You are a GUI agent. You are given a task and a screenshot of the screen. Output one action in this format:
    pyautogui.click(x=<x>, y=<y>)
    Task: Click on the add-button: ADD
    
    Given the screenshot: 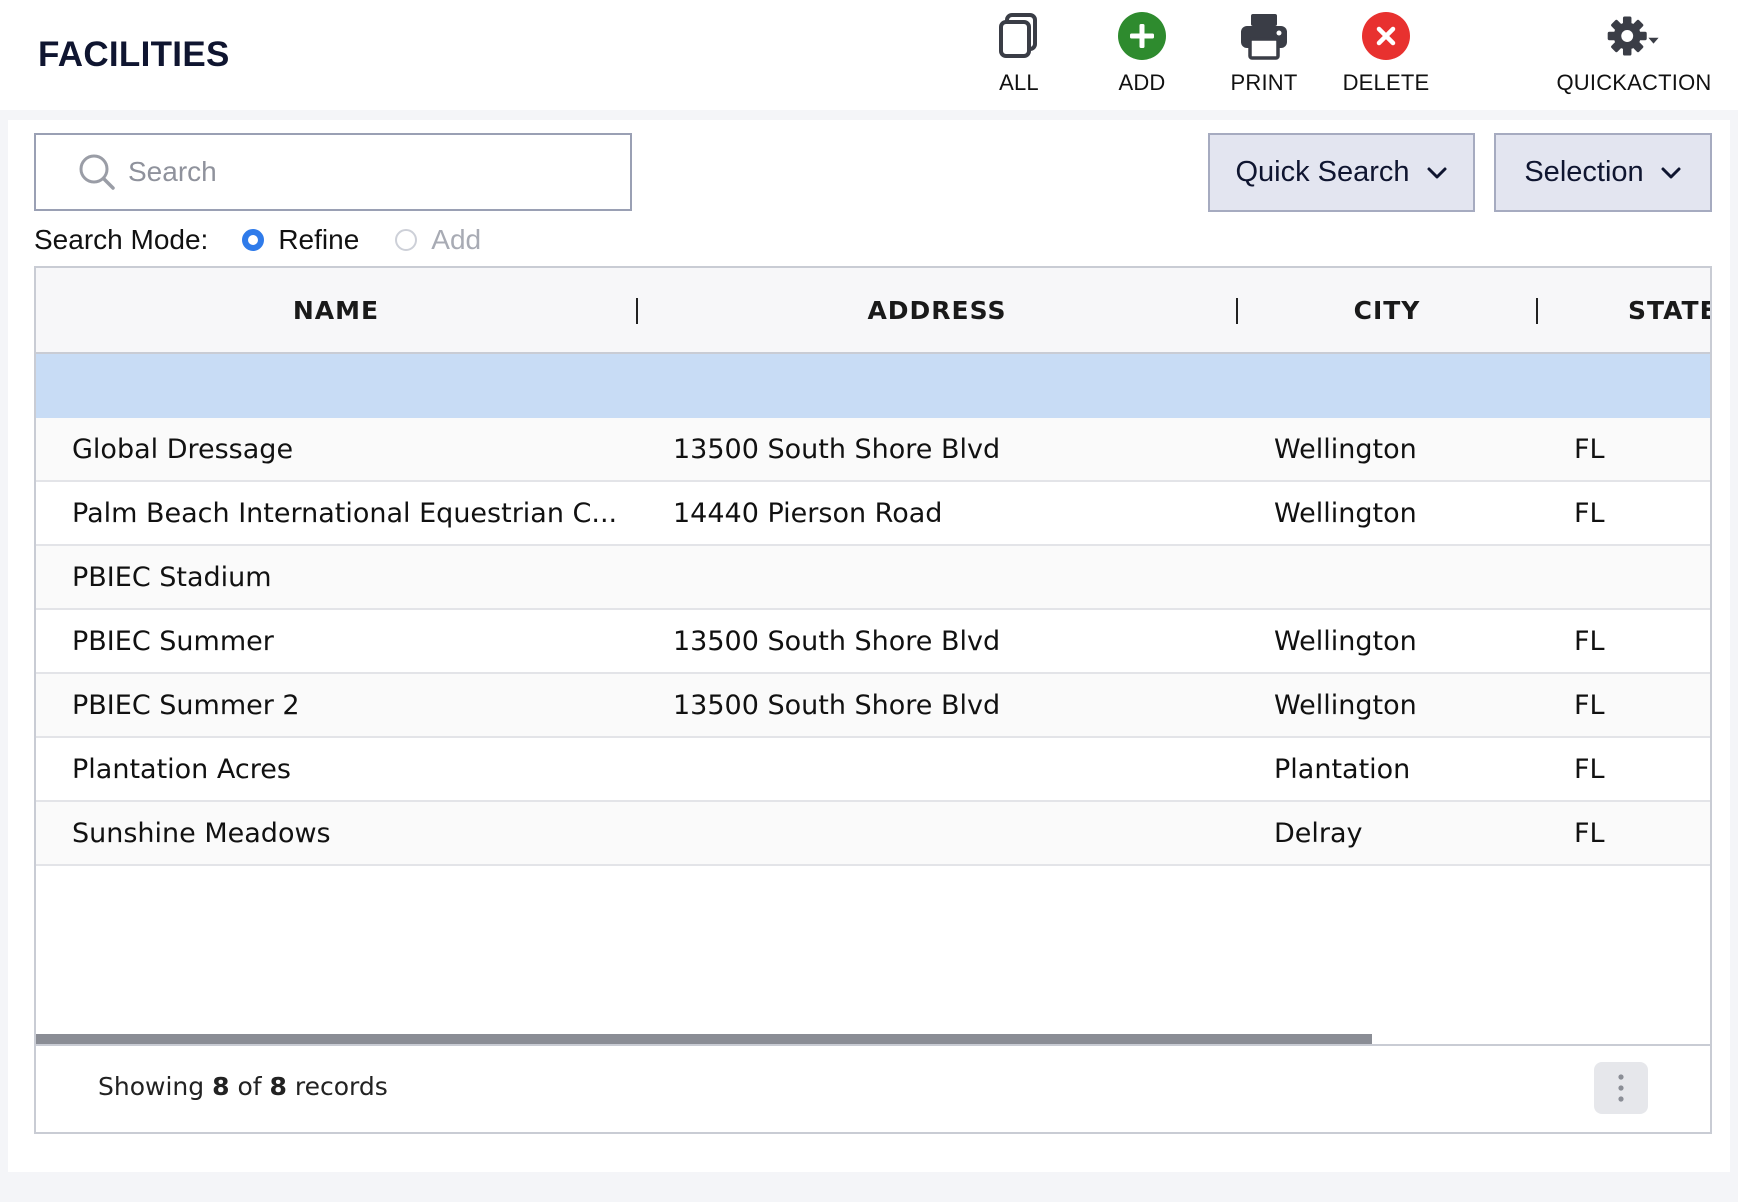 What is the action you would take?
    pyautogui.click(x=1142, y=53)
    